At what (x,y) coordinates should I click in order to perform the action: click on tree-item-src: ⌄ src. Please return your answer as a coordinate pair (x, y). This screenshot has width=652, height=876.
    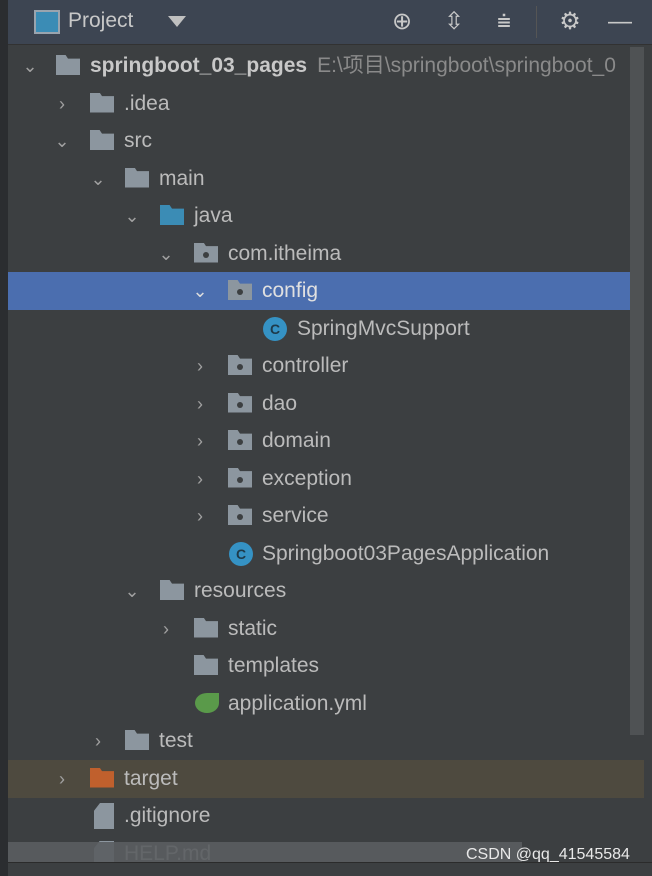
    Looking at the image, I should click on (326, 141).